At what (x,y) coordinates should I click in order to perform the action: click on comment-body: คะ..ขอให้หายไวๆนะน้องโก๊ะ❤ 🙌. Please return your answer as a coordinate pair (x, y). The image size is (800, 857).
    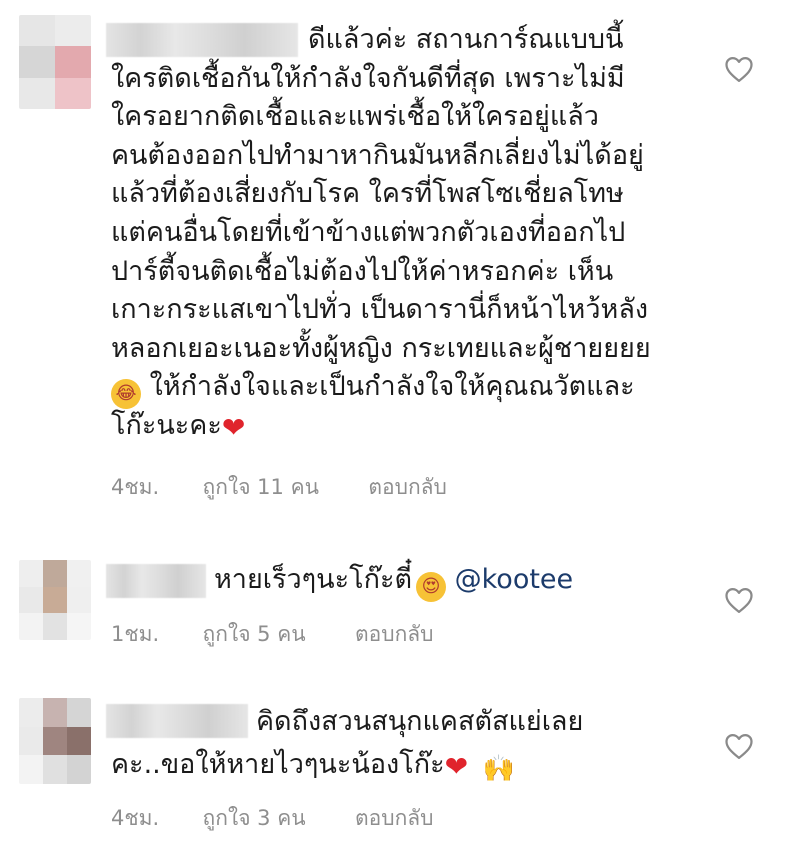
    Looking at the image, I should click on (313, 765).